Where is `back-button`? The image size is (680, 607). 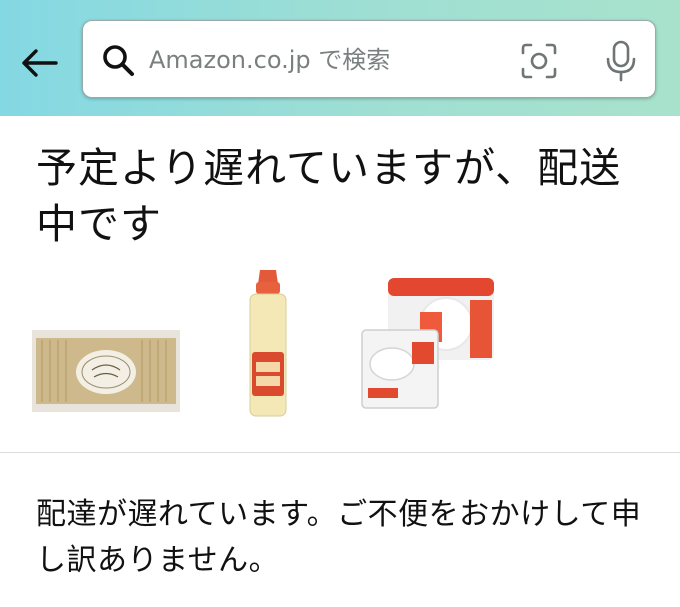
back-button is located at coordinates (39, 63).